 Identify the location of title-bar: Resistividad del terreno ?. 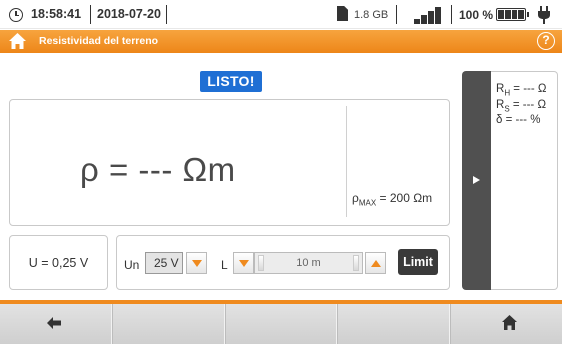
(281, 41).